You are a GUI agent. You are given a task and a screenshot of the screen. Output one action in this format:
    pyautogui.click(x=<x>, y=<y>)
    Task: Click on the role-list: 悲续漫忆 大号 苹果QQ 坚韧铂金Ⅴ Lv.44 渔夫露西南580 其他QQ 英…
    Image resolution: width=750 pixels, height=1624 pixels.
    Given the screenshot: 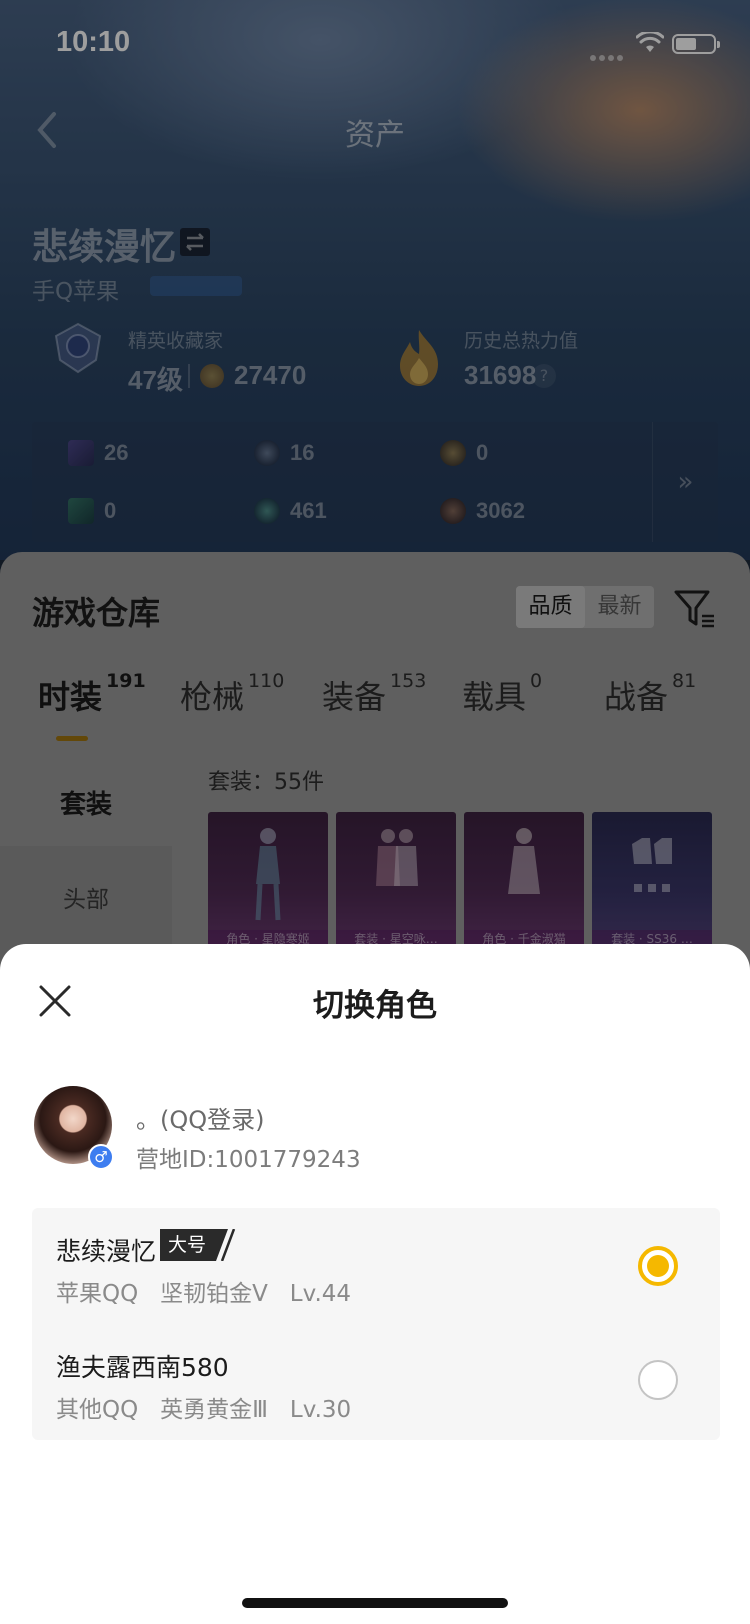 What is the action you would take?
    pyautogui.click(x=376, y=1324)
    